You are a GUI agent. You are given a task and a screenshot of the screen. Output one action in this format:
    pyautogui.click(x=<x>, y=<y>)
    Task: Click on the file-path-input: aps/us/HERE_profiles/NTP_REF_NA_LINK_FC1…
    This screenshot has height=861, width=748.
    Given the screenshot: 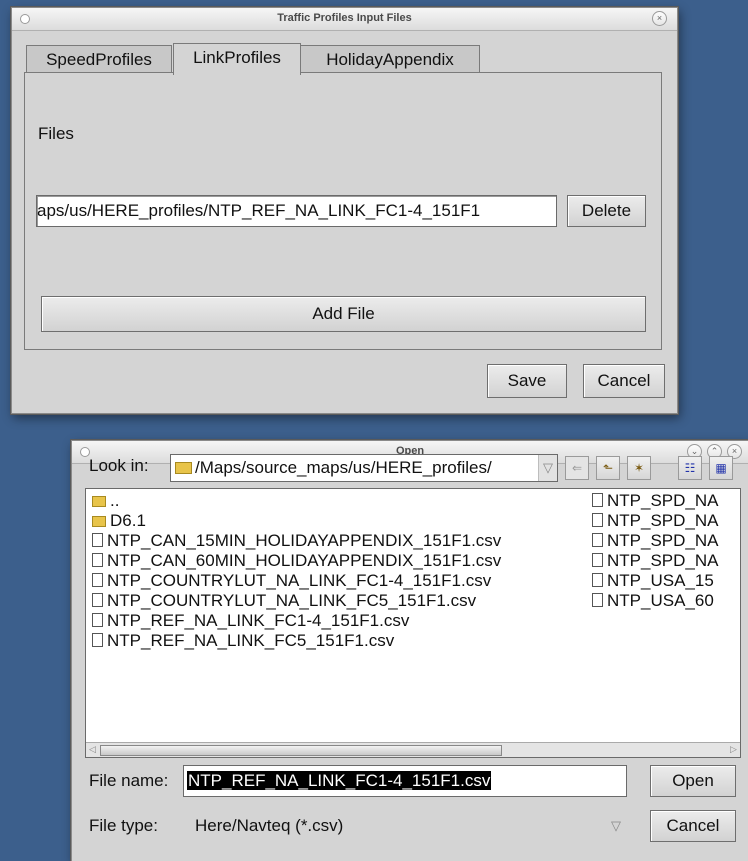 What is the action you would take?
    pyautogui.click(x=296, y=211)
    